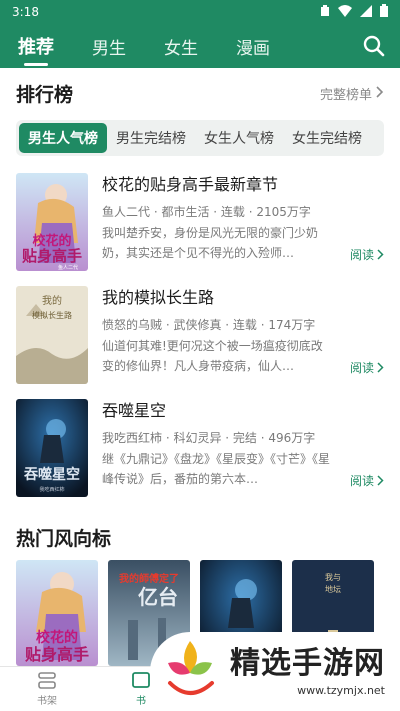  What do you see at coordinates (45, 95) in the screenshot?
I see `ranking-title: 排行榜` at bounding box center [45, 95].